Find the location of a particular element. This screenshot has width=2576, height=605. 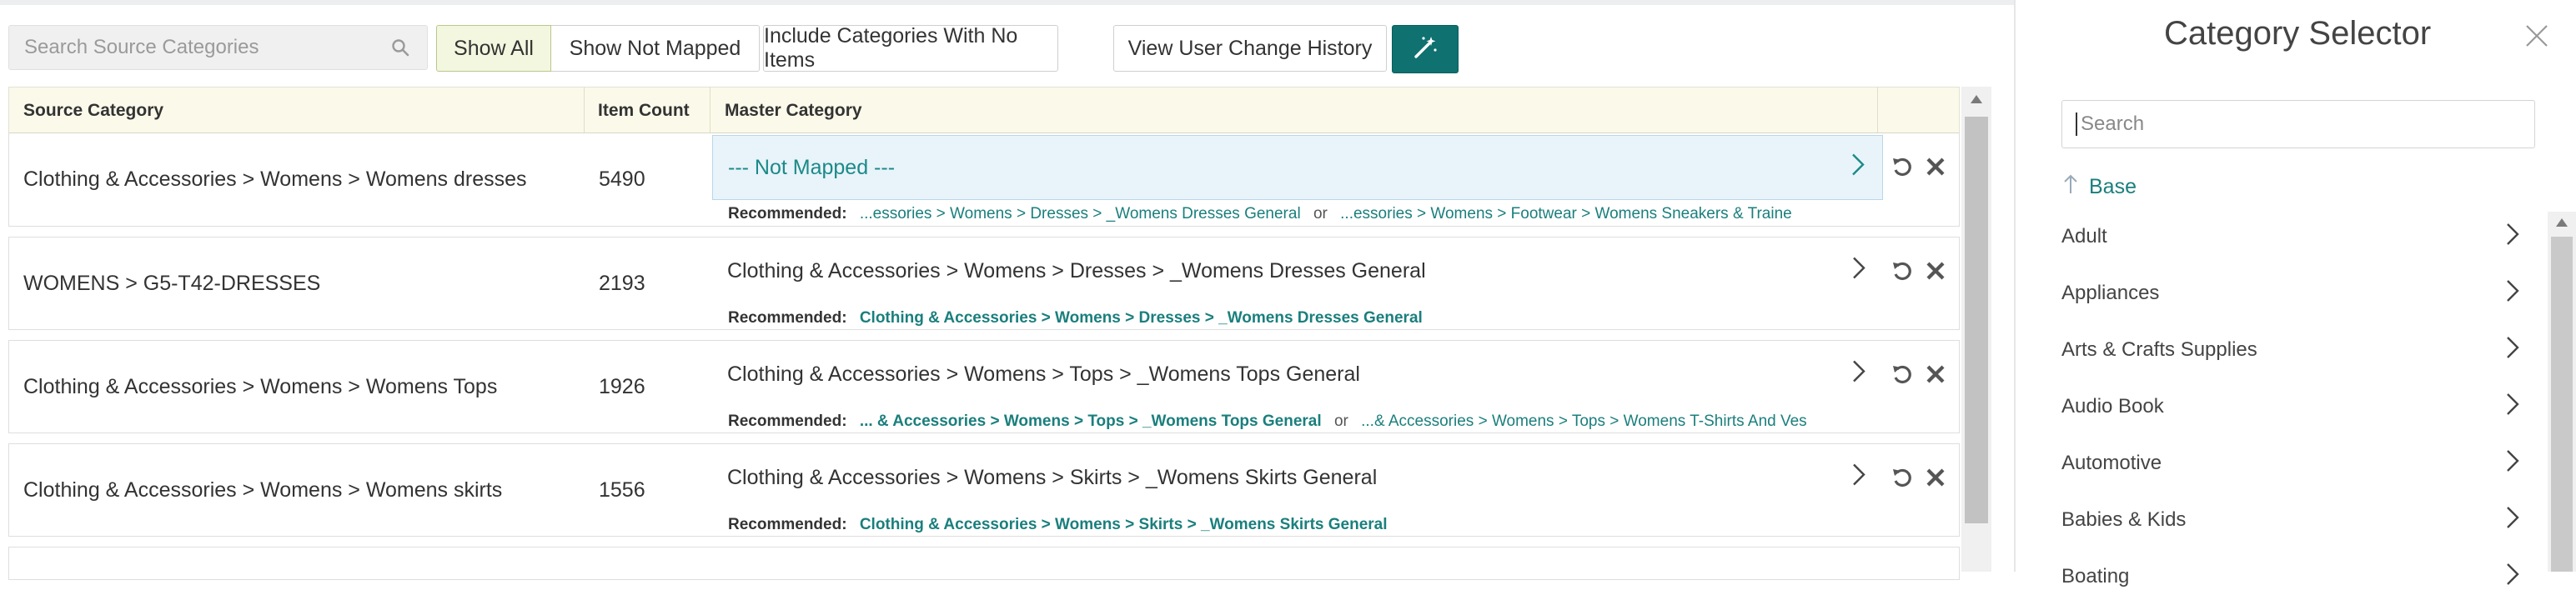

category-label: Appliances is located at coordinates (2110, 293).